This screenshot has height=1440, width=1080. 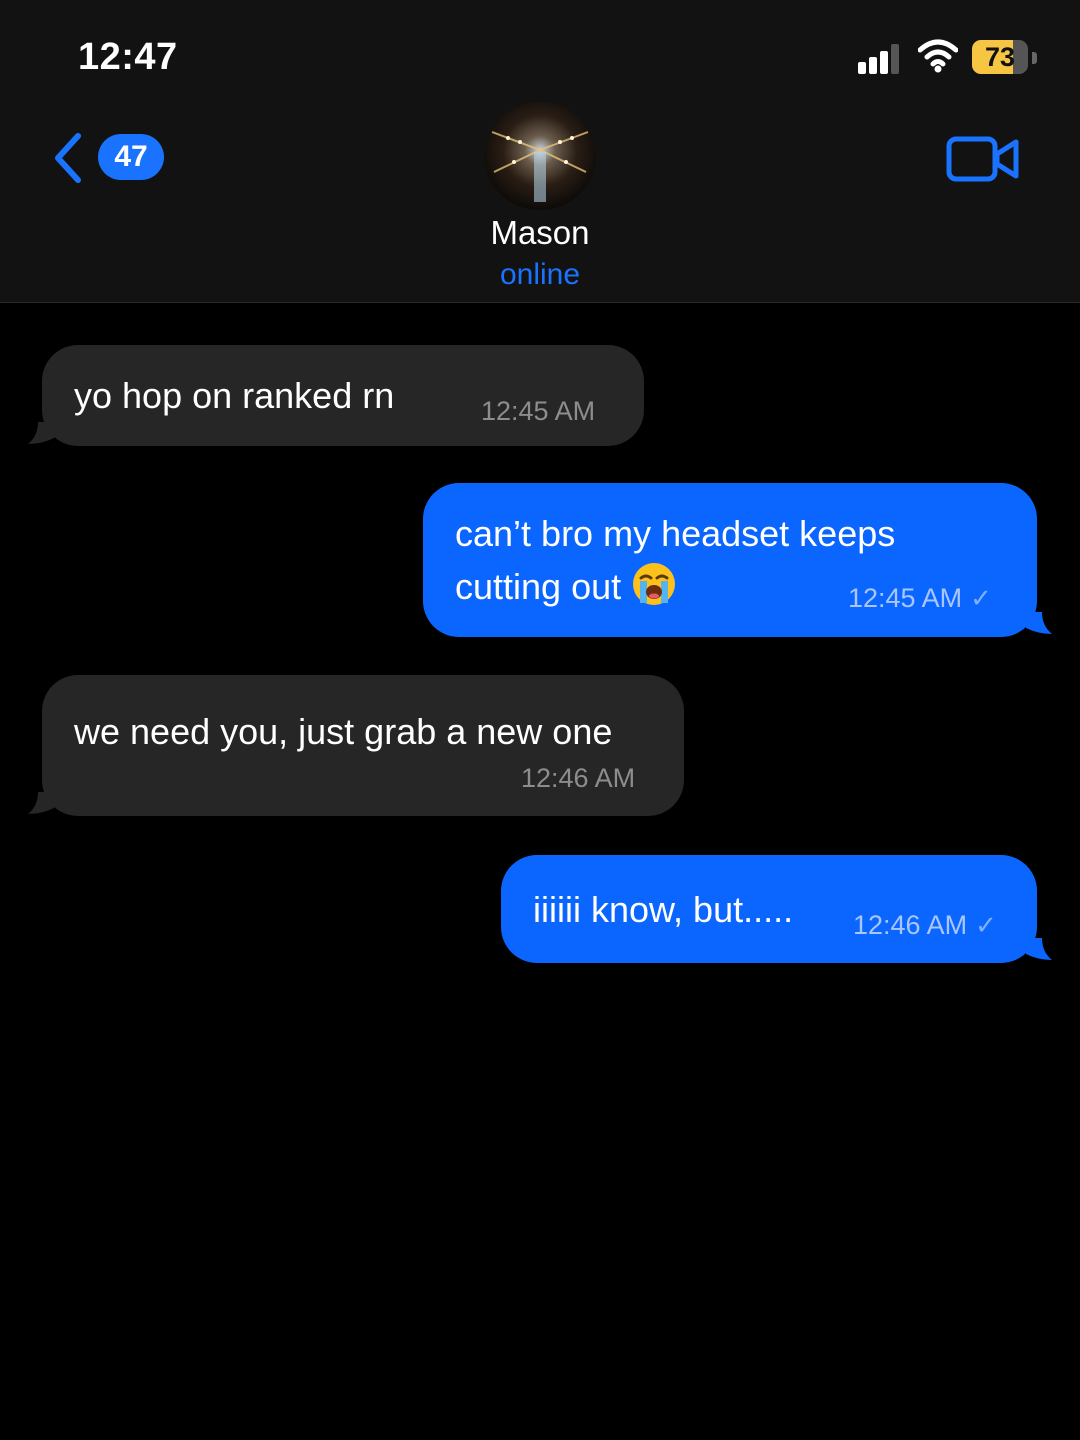 What do you see at coordinates (654, 584) in the screenshot?
I see `loudly-crying-face-emoji-icon` at bounding box center [654, 584].